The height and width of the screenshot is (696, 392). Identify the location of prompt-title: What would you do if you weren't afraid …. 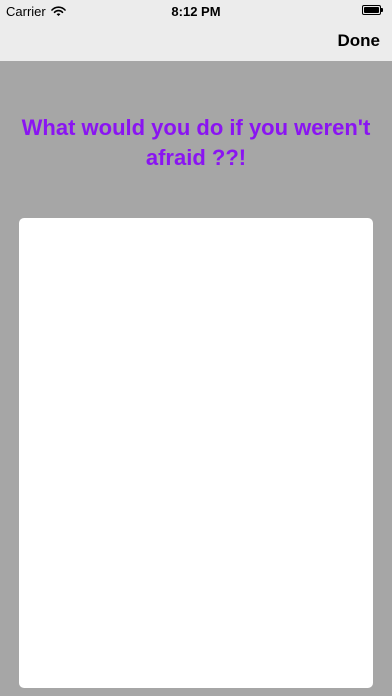
(196, 142).